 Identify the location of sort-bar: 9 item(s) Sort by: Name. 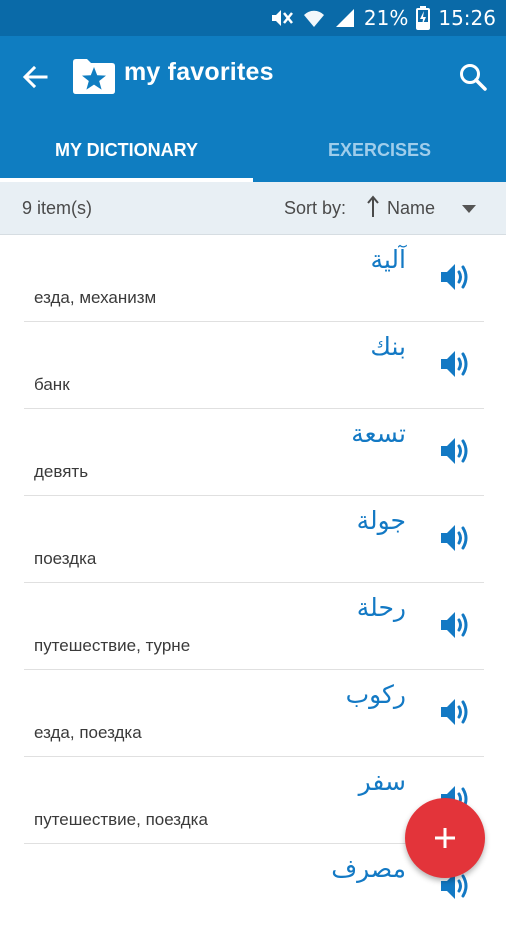
(253, 208).